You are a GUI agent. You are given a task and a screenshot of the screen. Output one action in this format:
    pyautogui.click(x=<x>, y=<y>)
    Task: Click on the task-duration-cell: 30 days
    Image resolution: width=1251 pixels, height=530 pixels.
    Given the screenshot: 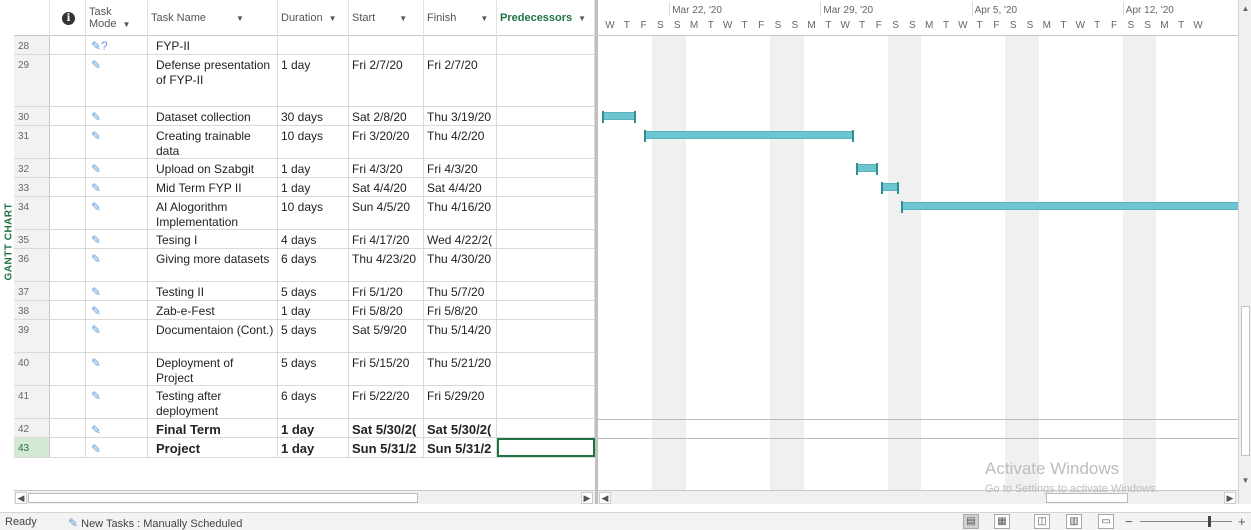 What is the action you would take?
    pyautogui.click(x=313, y=116)
    